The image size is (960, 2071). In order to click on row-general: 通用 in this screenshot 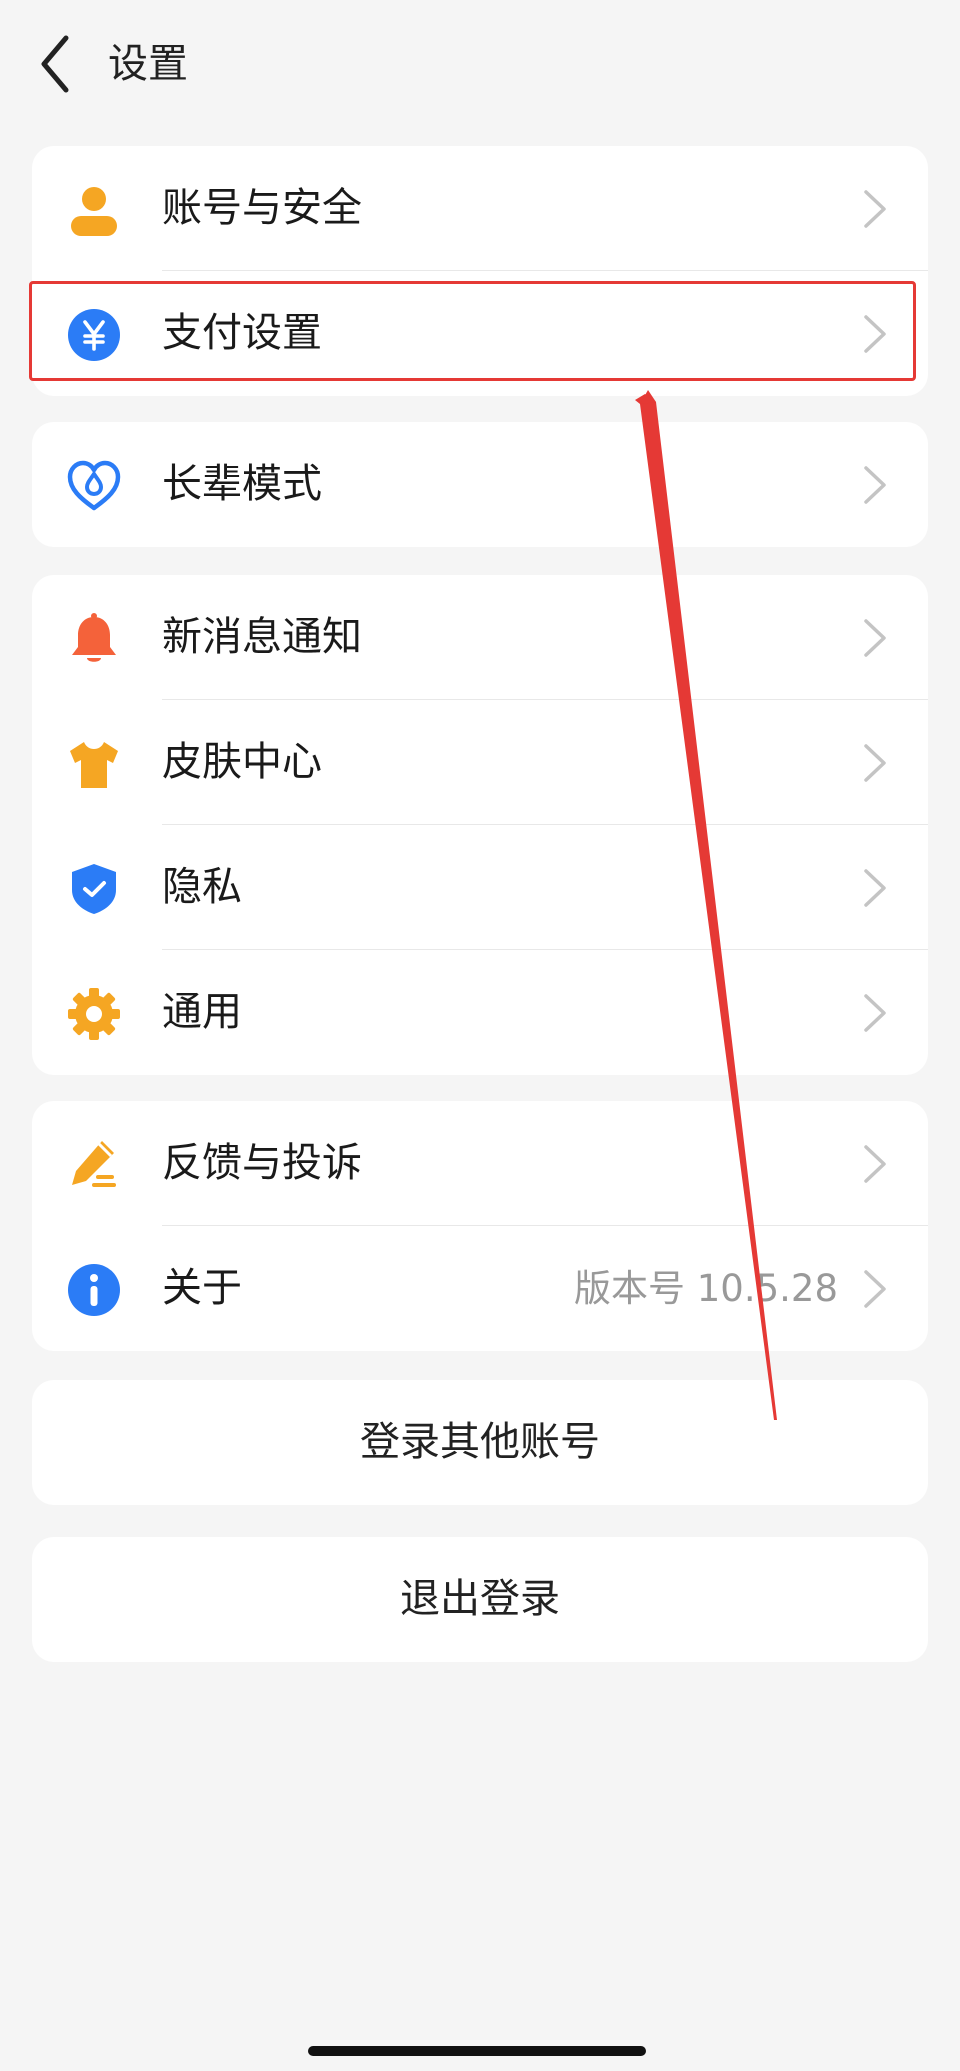, I will do `click(480, 1012)`.